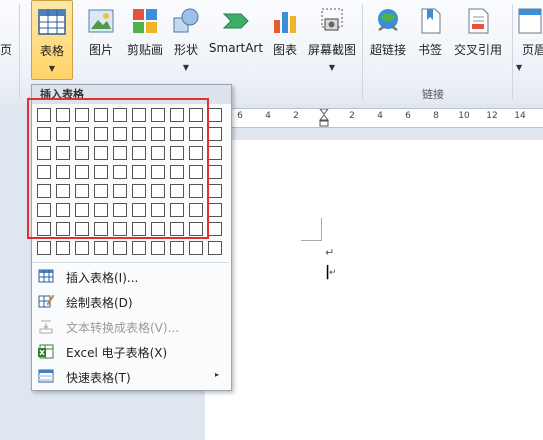 The height and width of the screenshot is (440, 543). Describe the element at coordinates (285, 40) in the screenshot. I see `chart-button: 图表` at that location.